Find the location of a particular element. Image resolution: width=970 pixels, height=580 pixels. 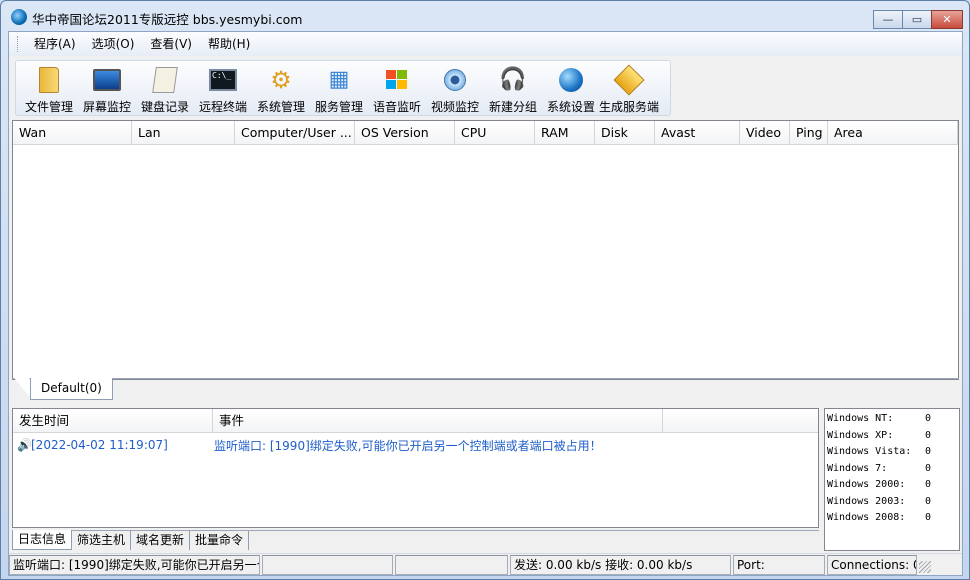

system-settings-button: 系统设置 is located at coordinates (571, 88).